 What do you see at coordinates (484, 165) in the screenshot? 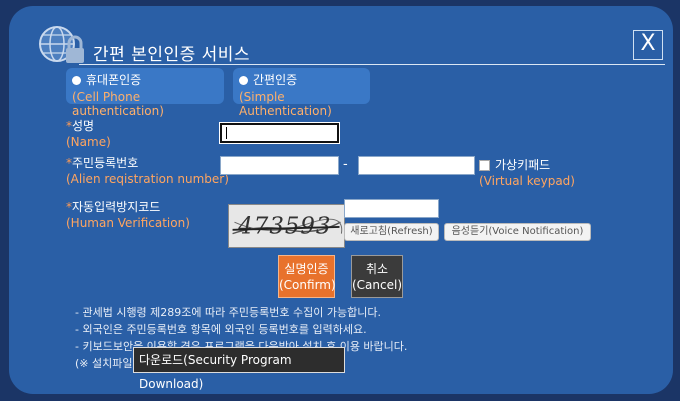
I see `virtual-keypad-checkbox` at bounding box center [484, 165].